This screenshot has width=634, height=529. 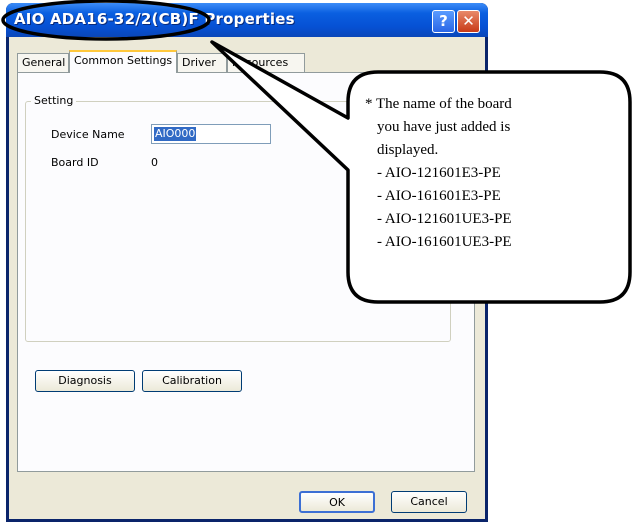 What do you see at coordinates (444, 242) in the screenshot?
I see `callout-line: - AIO-161601UE3-PE` at bounding box center [444, 242].